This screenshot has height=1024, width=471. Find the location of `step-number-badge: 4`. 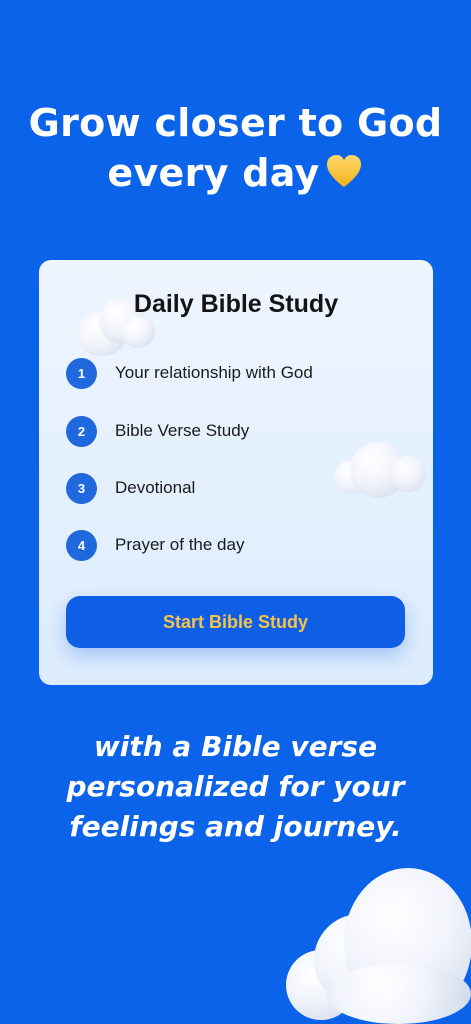

step-number-badge: 4 is located at coordinates (81, 545).